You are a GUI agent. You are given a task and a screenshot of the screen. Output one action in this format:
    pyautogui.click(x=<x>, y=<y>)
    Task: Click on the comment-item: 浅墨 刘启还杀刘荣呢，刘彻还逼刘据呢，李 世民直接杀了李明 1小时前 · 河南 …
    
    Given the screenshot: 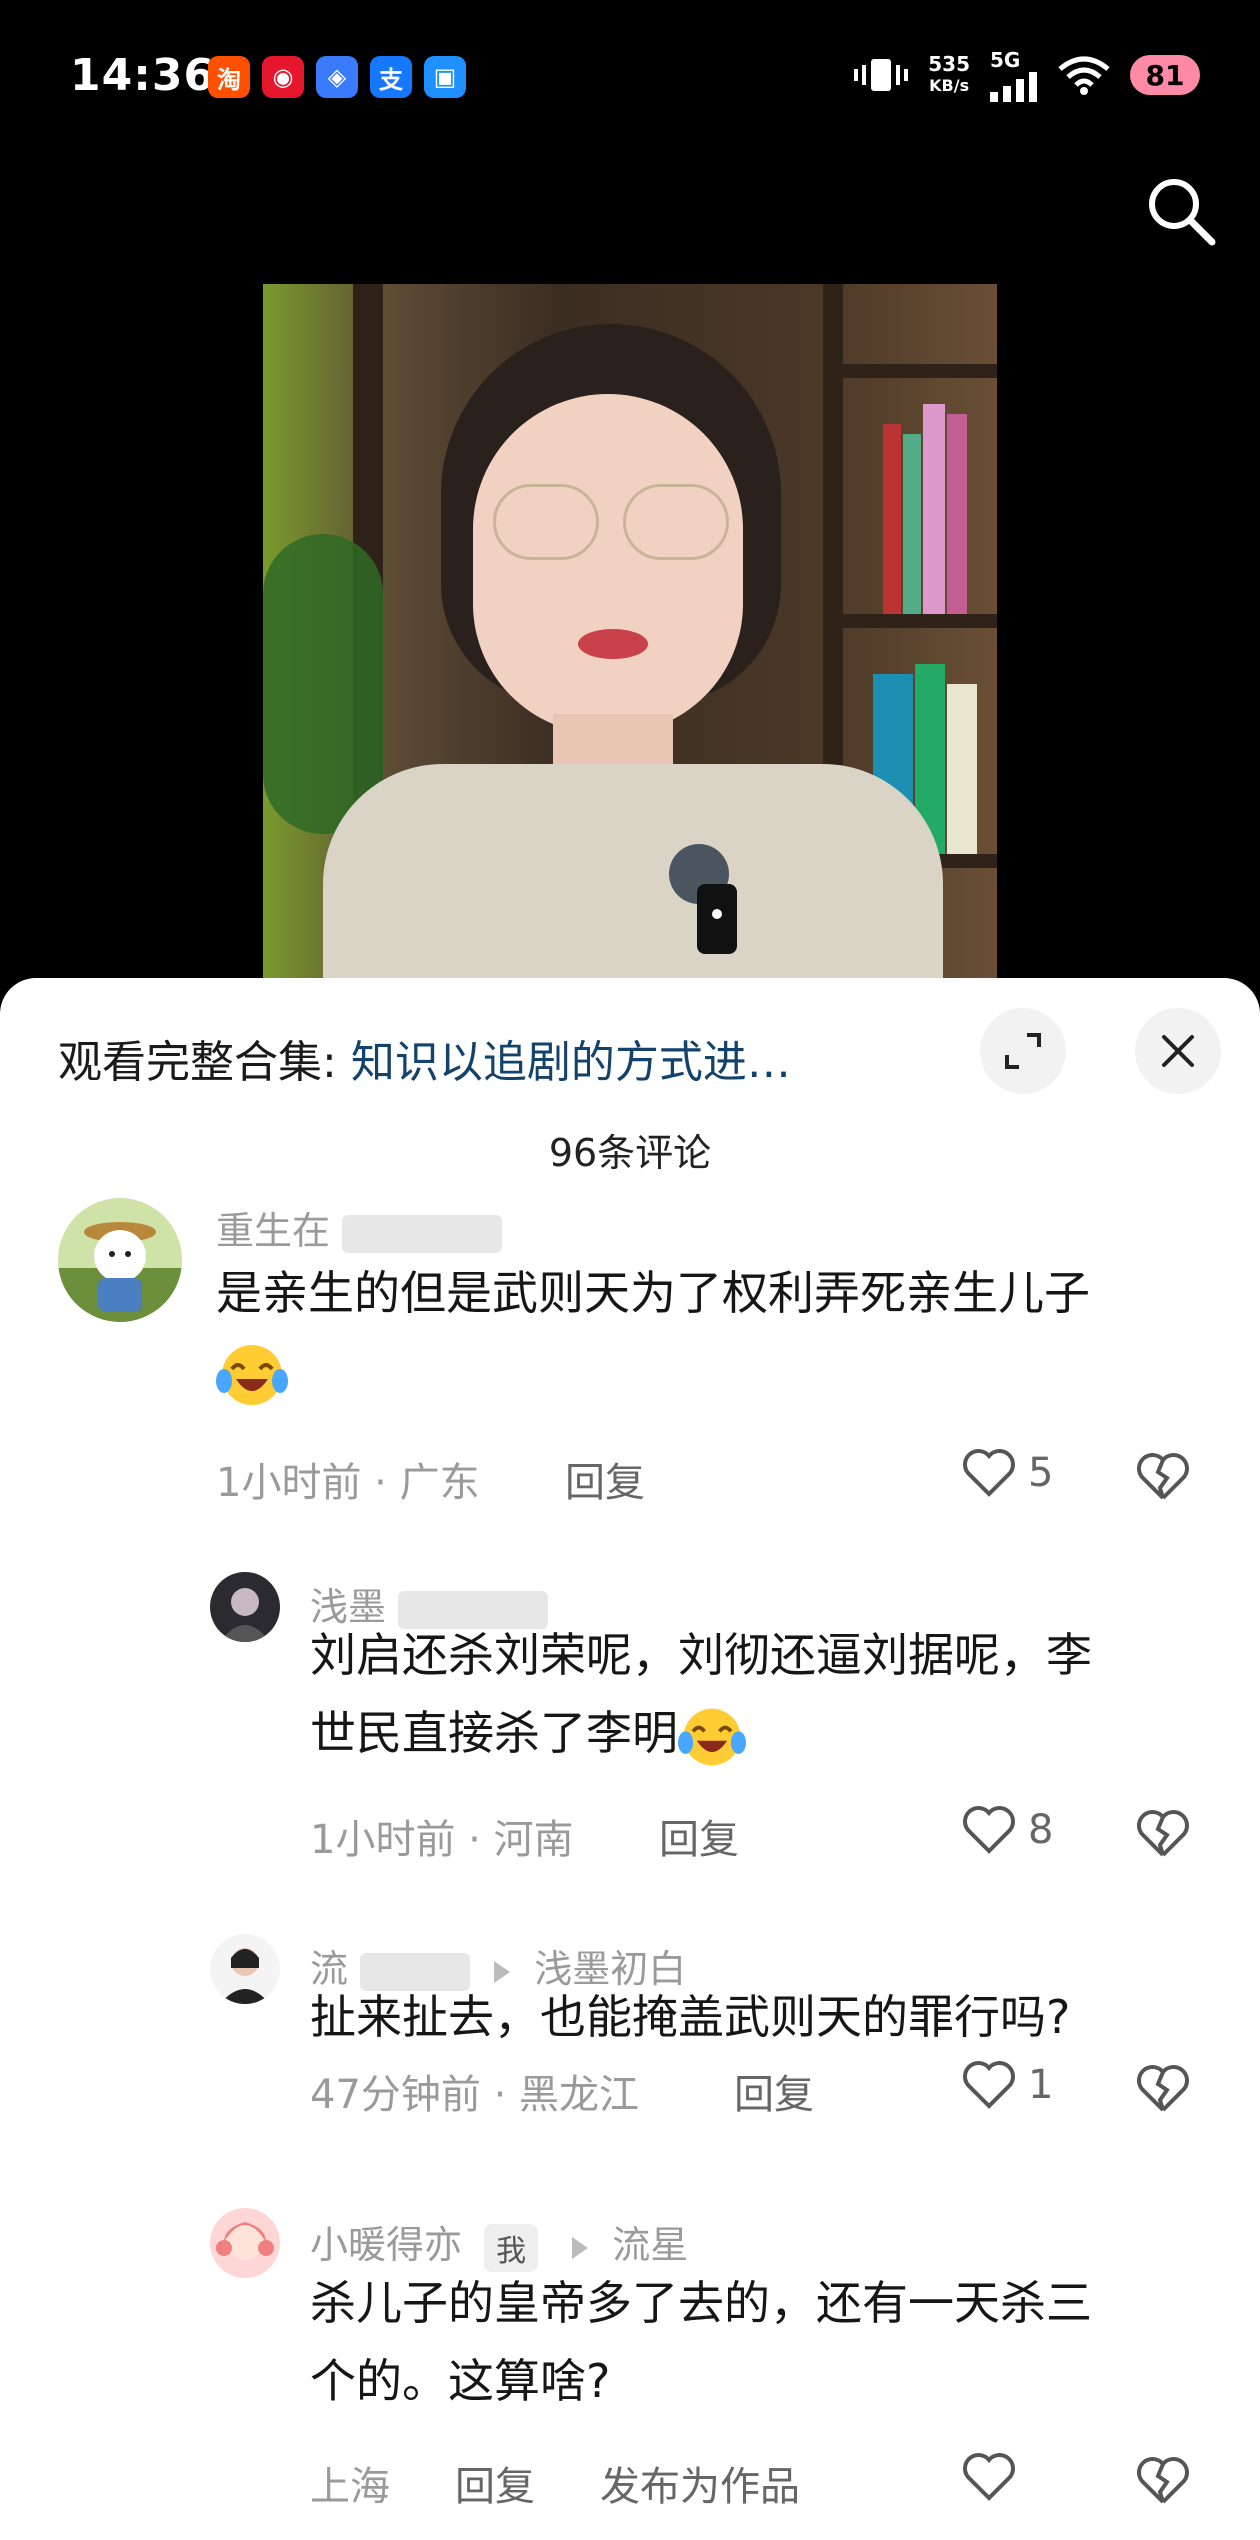 What is the action you would take?
    pyautogui.click(x=630, y=1722)
    